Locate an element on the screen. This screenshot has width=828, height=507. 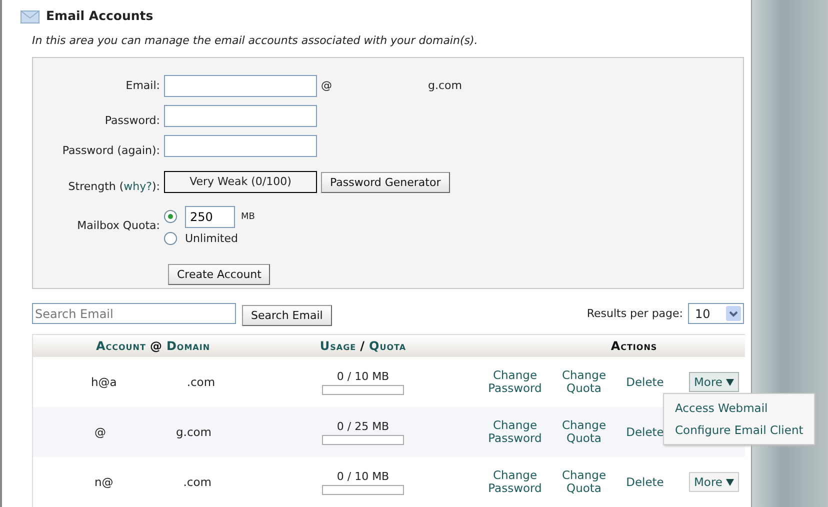
column-header: Actions is located at coordinates (634, 346).